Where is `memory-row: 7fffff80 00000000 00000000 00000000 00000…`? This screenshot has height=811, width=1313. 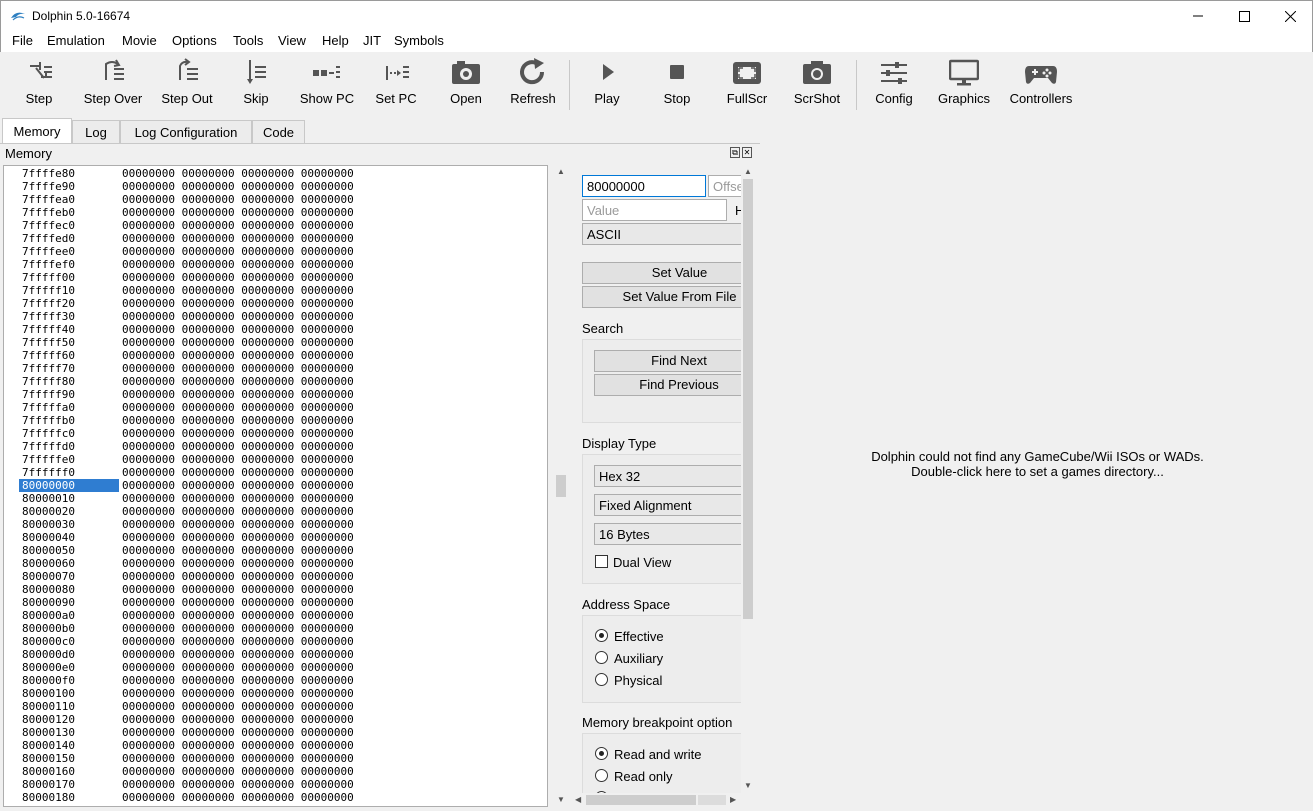
memory-row: 7fffff80 00000000 00000000 00000000 00000… is located at coordinates (274, 381).